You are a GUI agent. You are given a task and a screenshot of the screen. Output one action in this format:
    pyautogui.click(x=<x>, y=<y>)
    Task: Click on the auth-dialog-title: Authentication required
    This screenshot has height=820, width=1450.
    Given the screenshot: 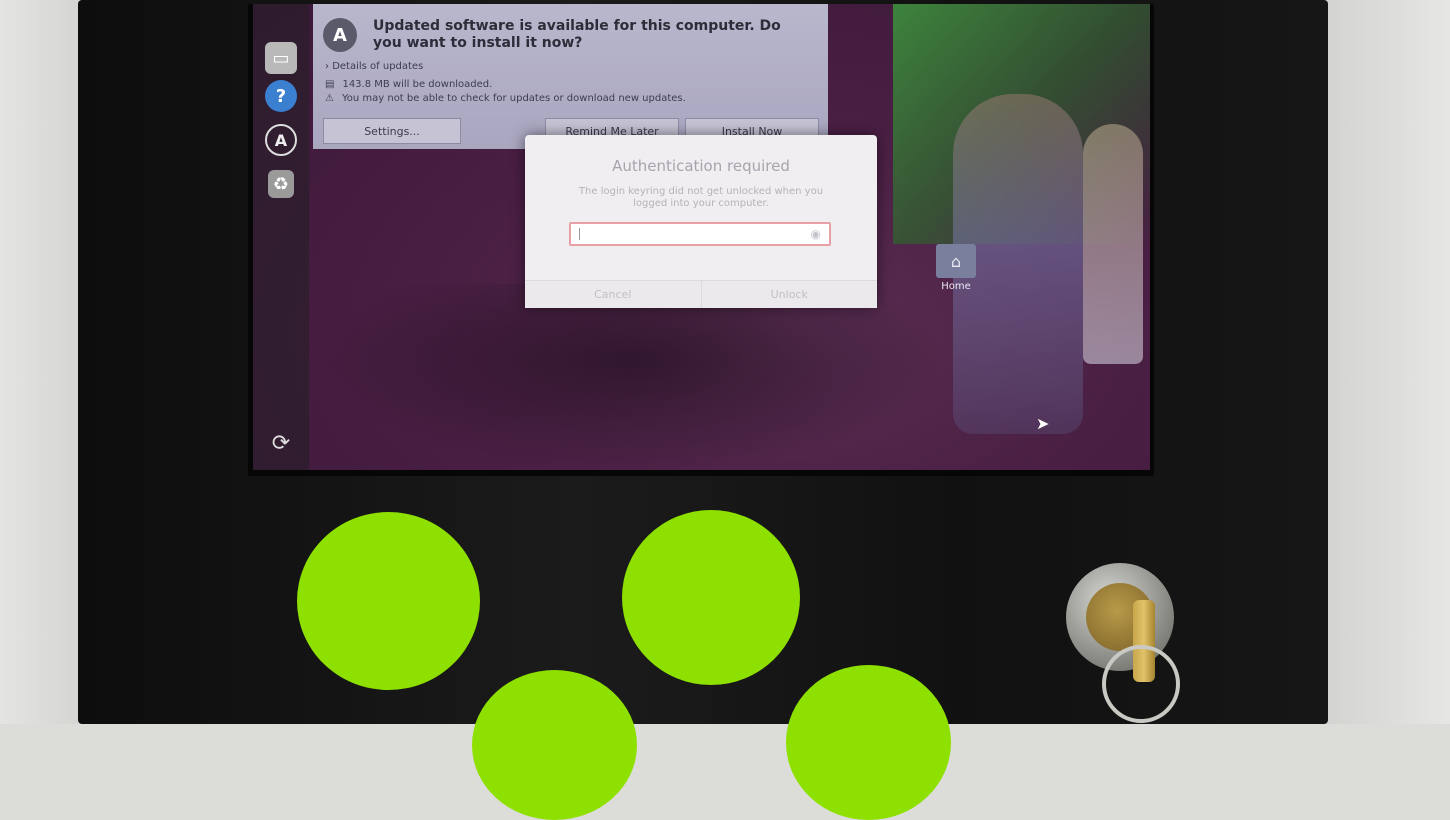 What is the action you would take?
    pyautogui.click(x=701, y=166)
    